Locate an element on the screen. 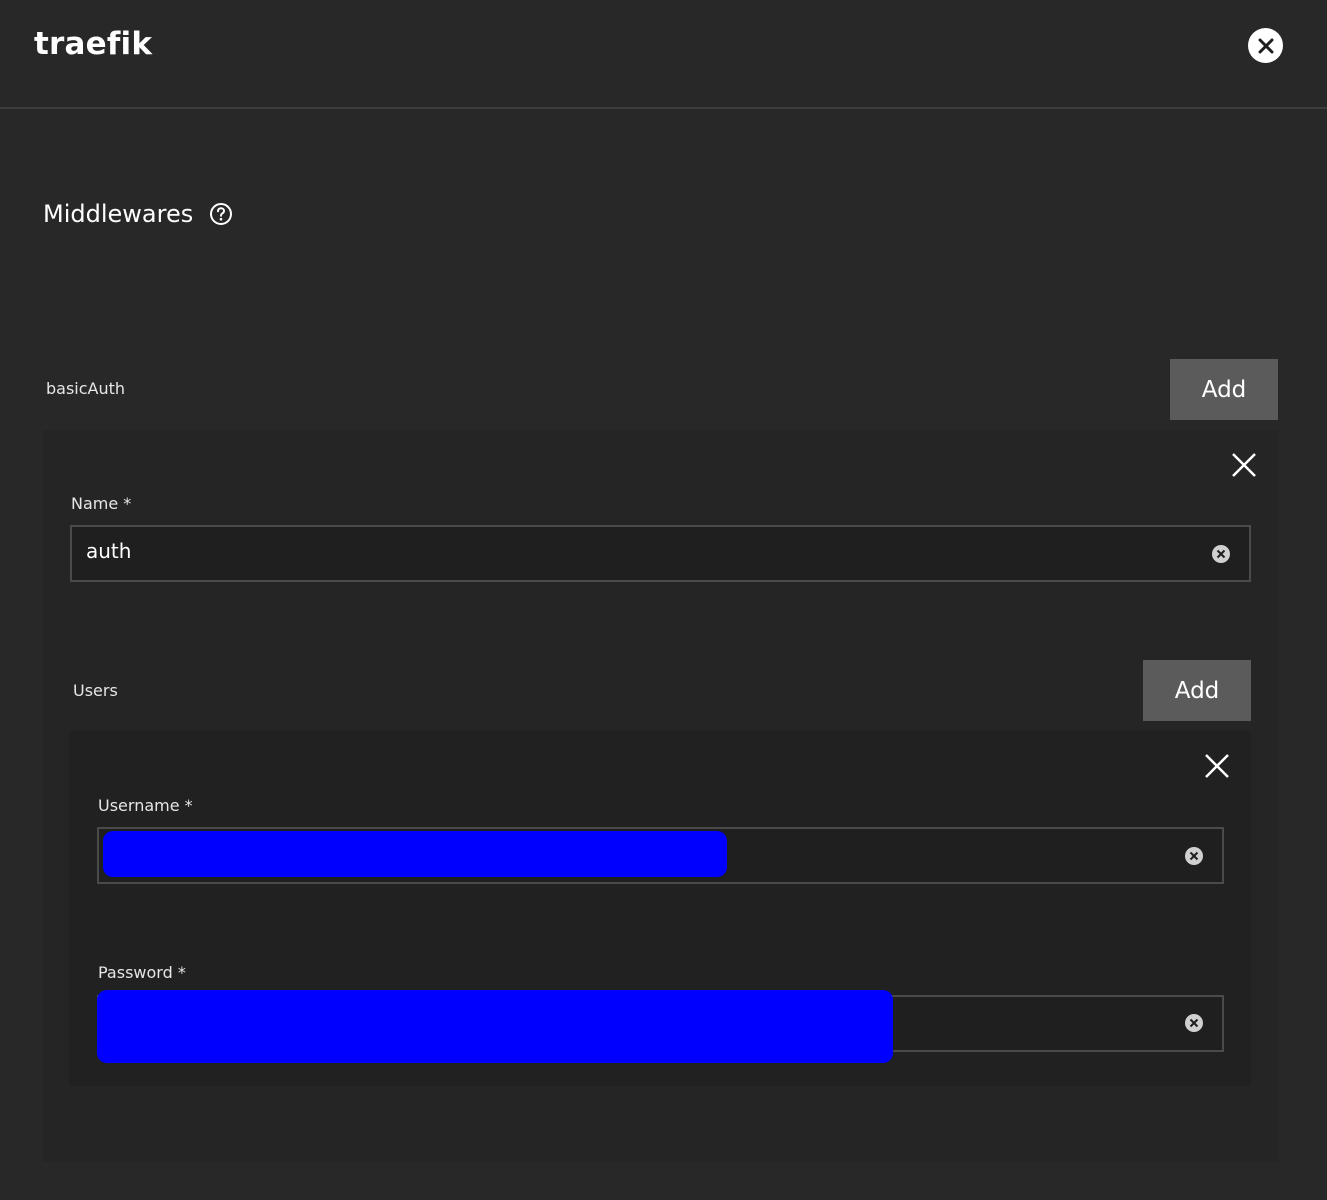 The height and width of the screenshot is (1200, 1327). close-dialog-button is located at coordinates (1265, 45).